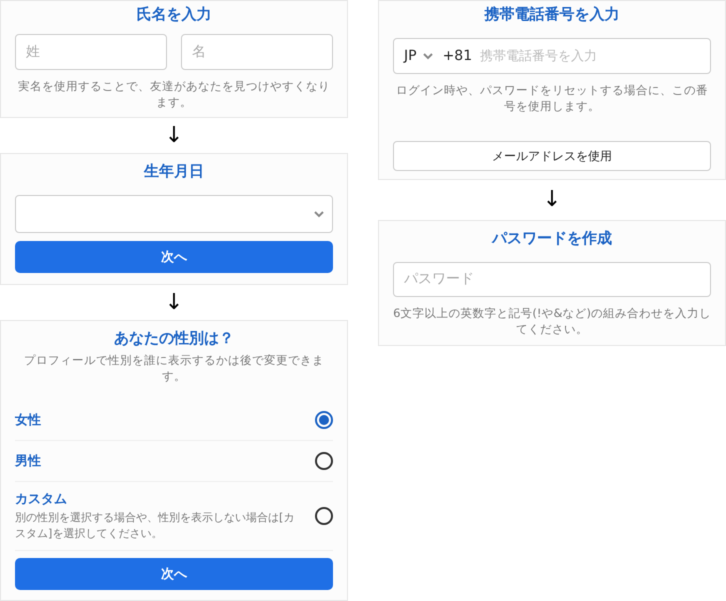 The width and height of the screenshot is (726, 601). What do you see at coordinates (257, 52) in the screenshot?
I see `name-field: 名` at bounding box center [257, 52].